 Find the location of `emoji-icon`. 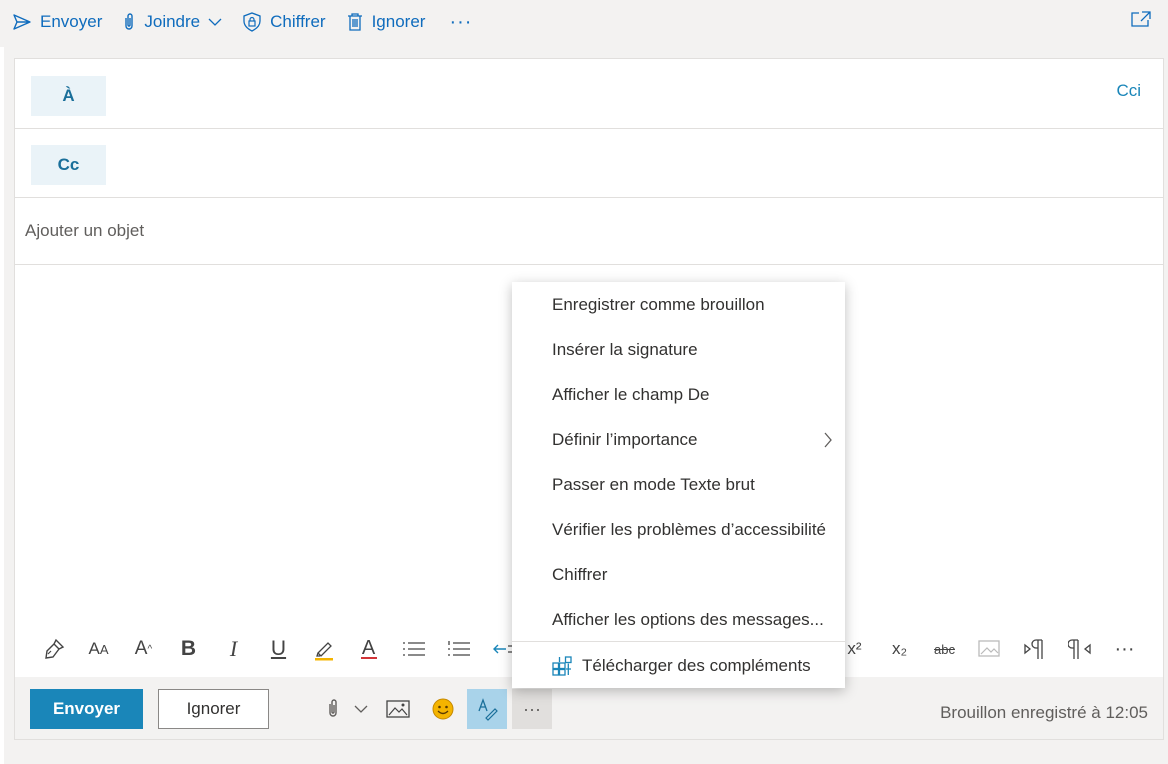

emoji-icon is located at coordinates (443, 709).